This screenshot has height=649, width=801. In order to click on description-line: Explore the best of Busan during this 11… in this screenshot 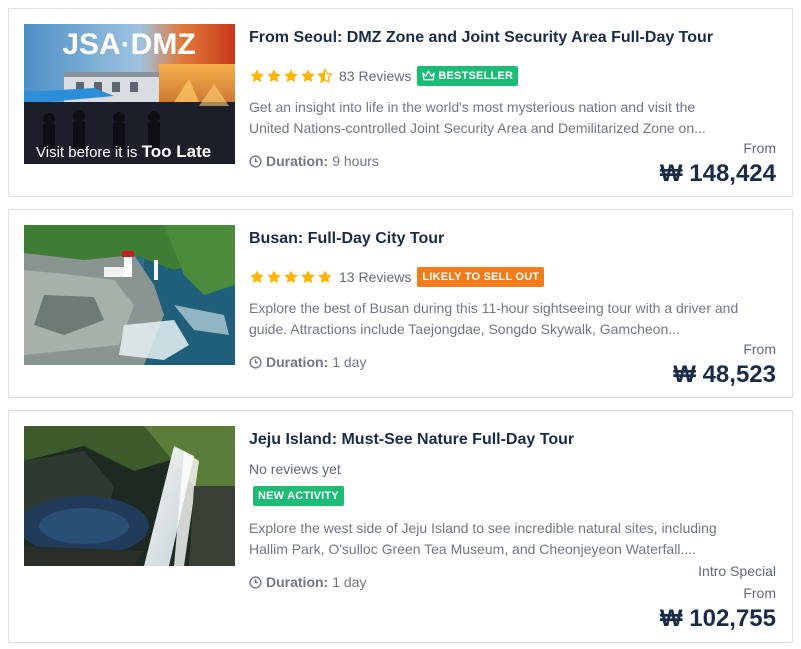, I will do `click(494, 308)`.